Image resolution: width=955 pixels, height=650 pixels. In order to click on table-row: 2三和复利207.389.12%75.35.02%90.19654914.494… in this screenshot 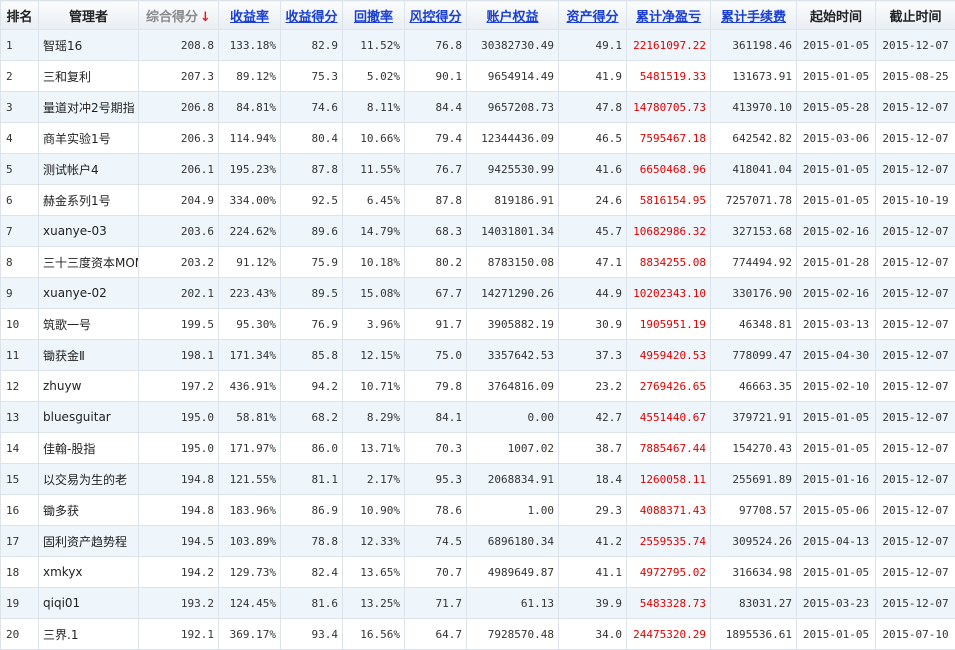, I will do `click(478, 76)`.